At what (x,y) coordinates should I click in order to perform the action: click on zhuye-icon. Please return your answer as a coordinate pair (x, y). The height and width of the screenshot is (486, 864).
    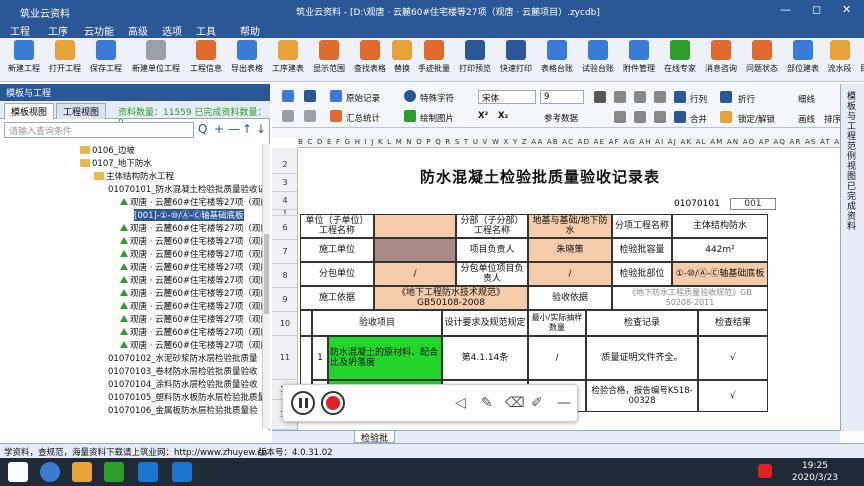
    Looking at the image, I should click on (148, 472).